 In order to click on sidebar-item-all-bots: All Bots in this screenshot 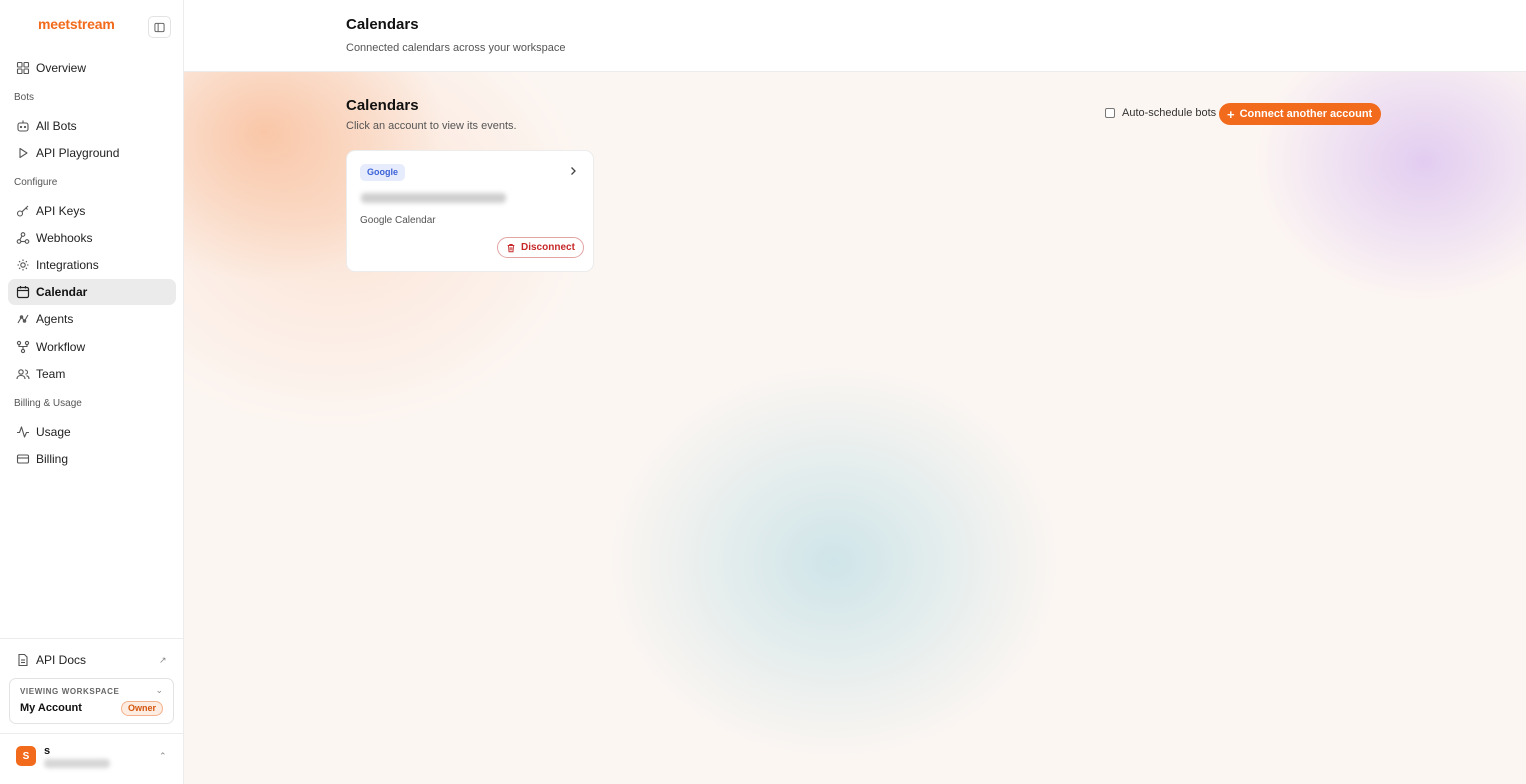, I will do `click(92, 126)`.